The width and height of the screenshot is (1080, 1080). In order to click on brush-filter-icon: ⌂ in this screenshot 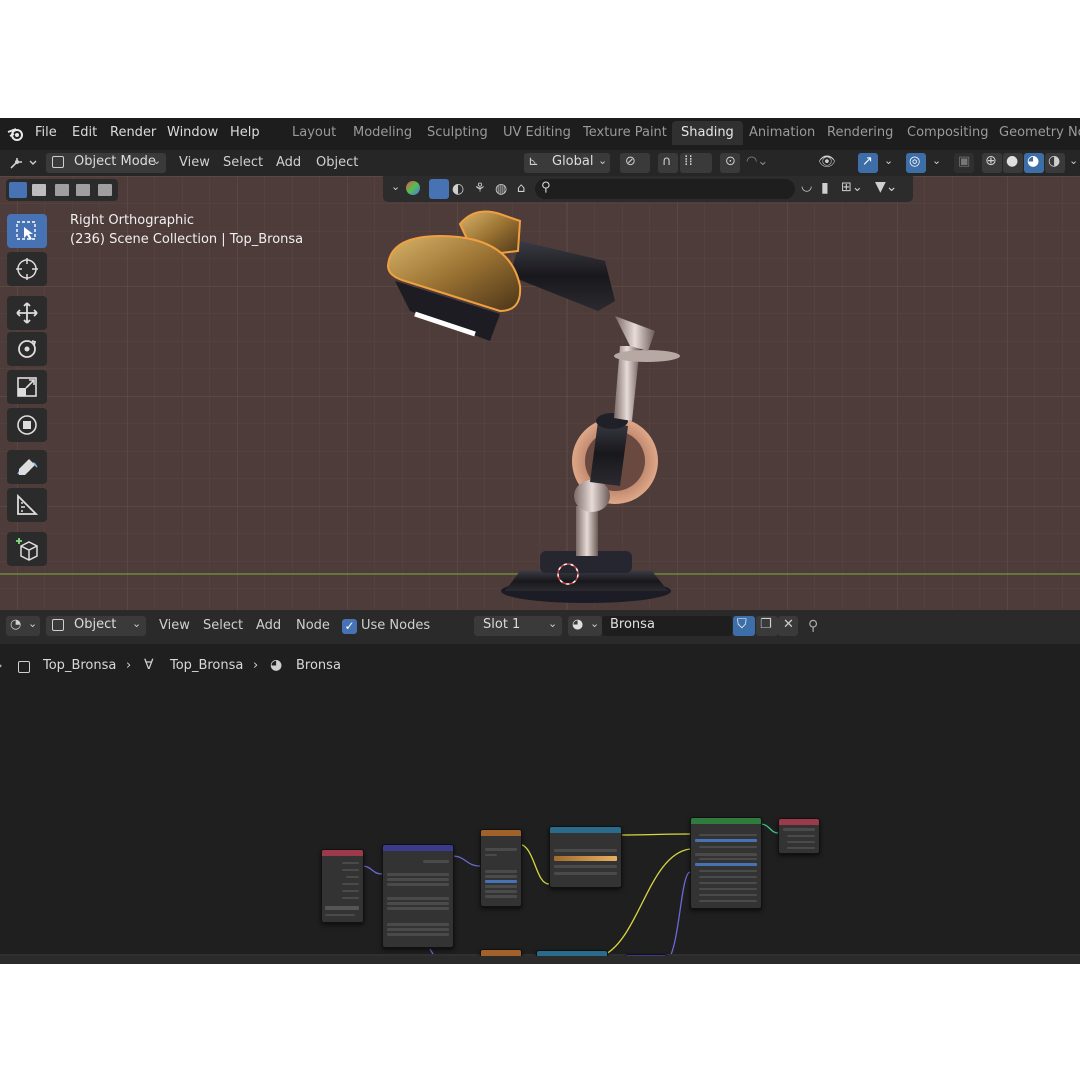, I will do `click(521, 188)`.